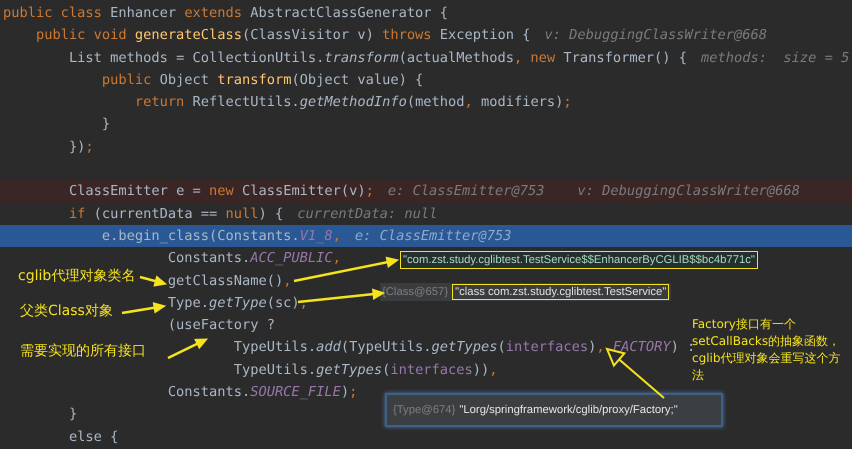 This screenshot has width=852, height=449. I want to click on code-text: ClassEmitter e =, so click(135, 191).